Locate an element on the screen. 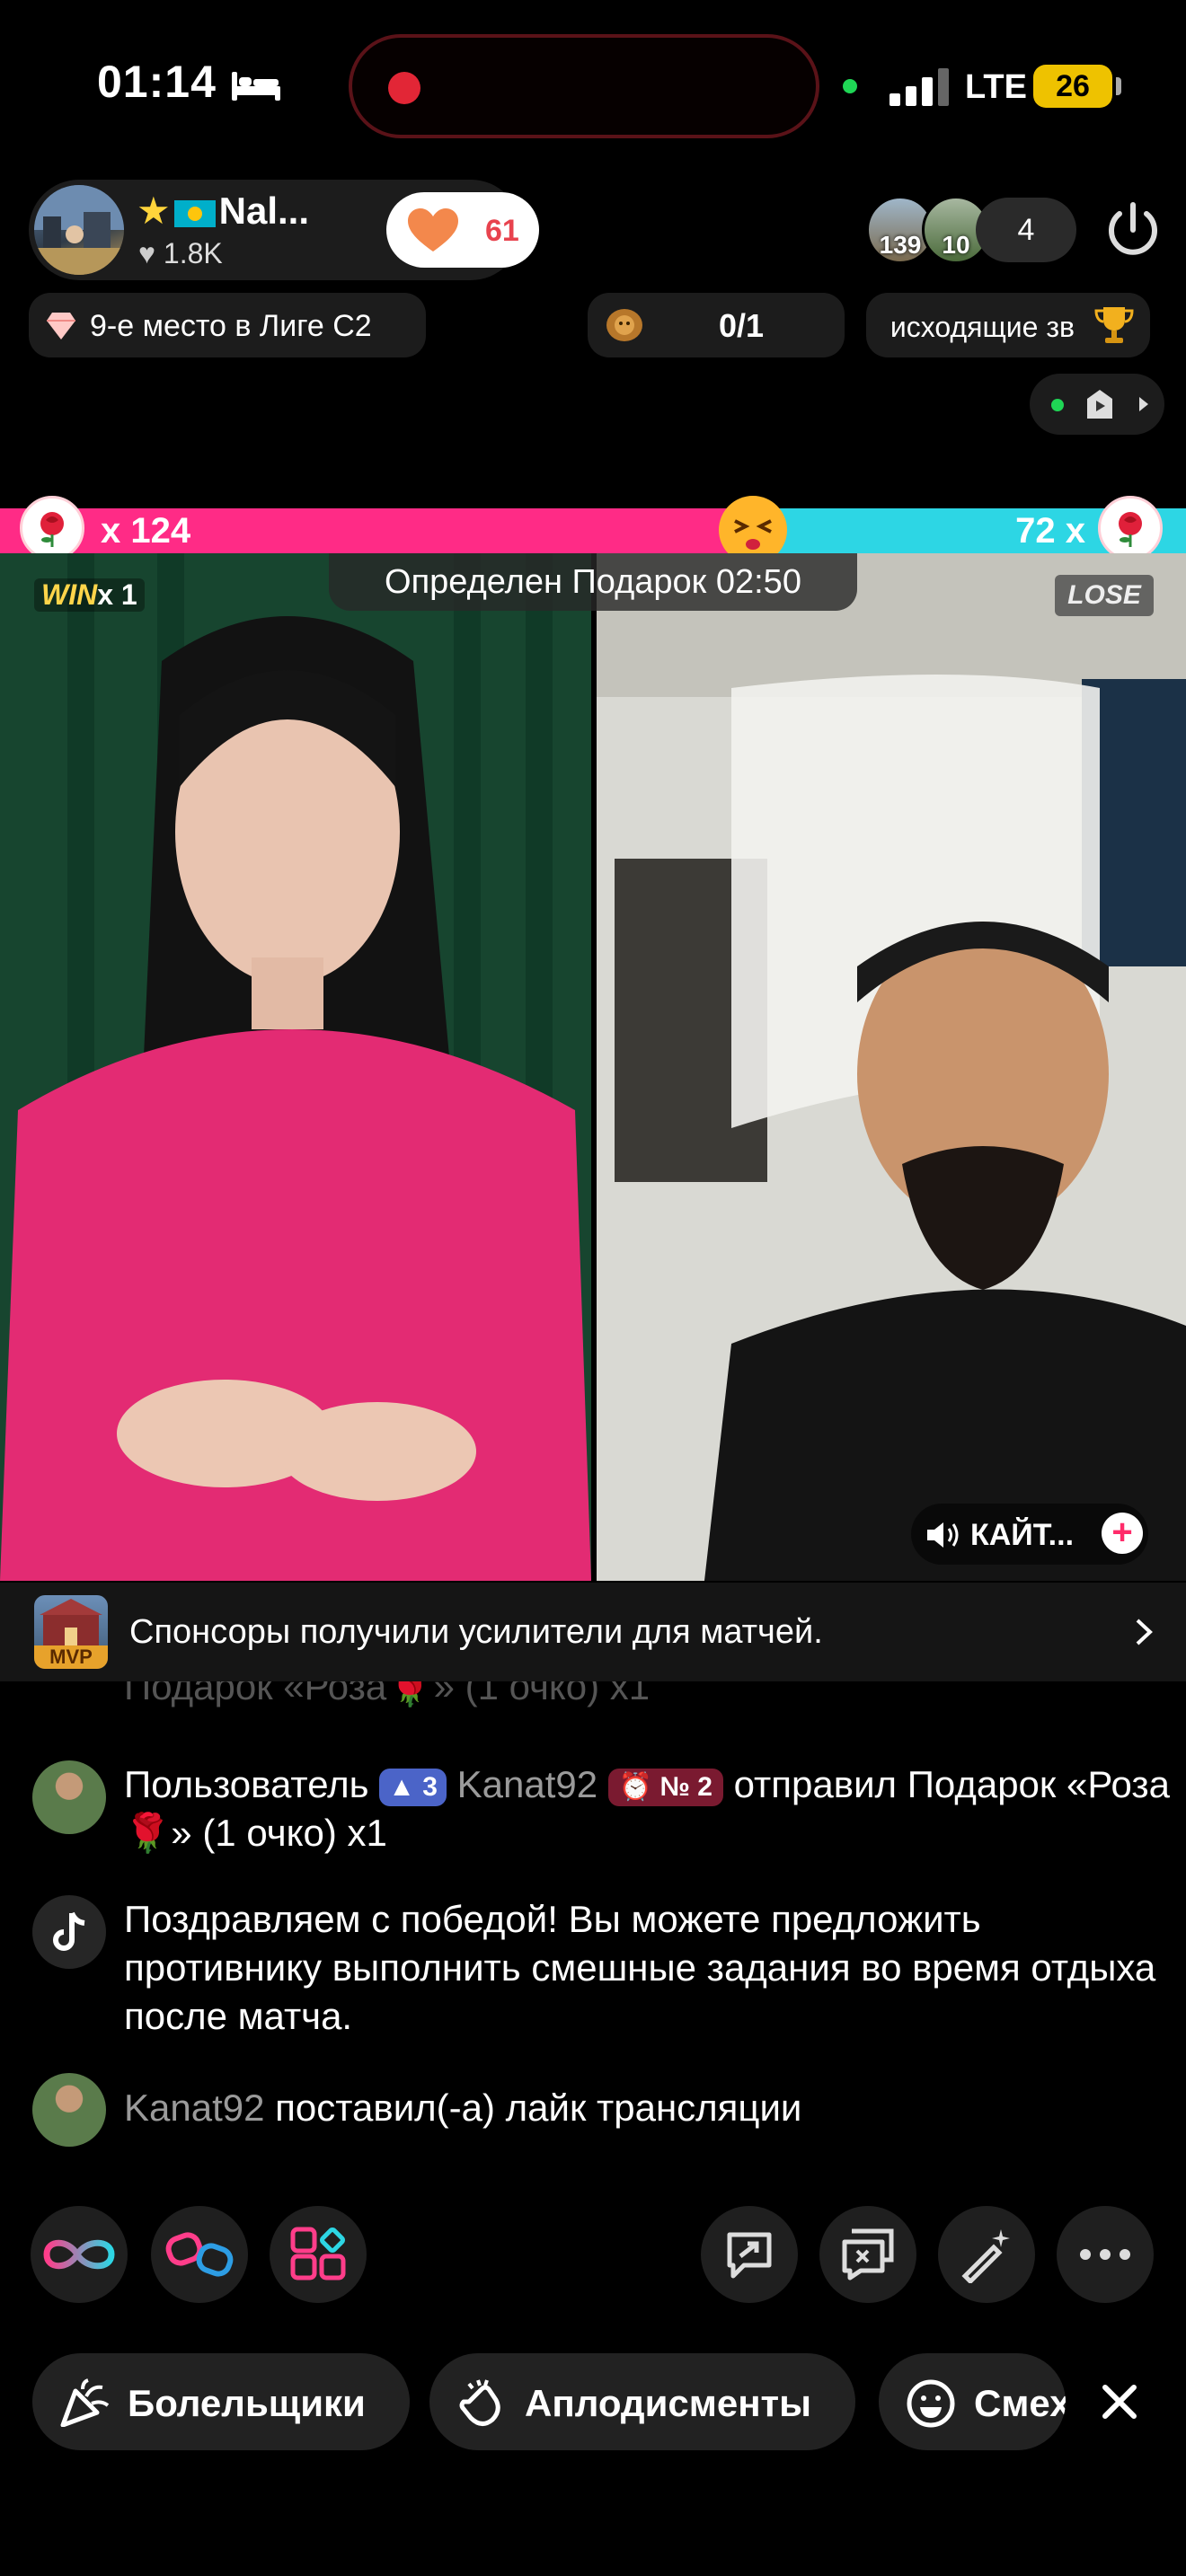 This screenshot has height=2576, width=1186. left-rose-badge is located at coordinates (52, 528).